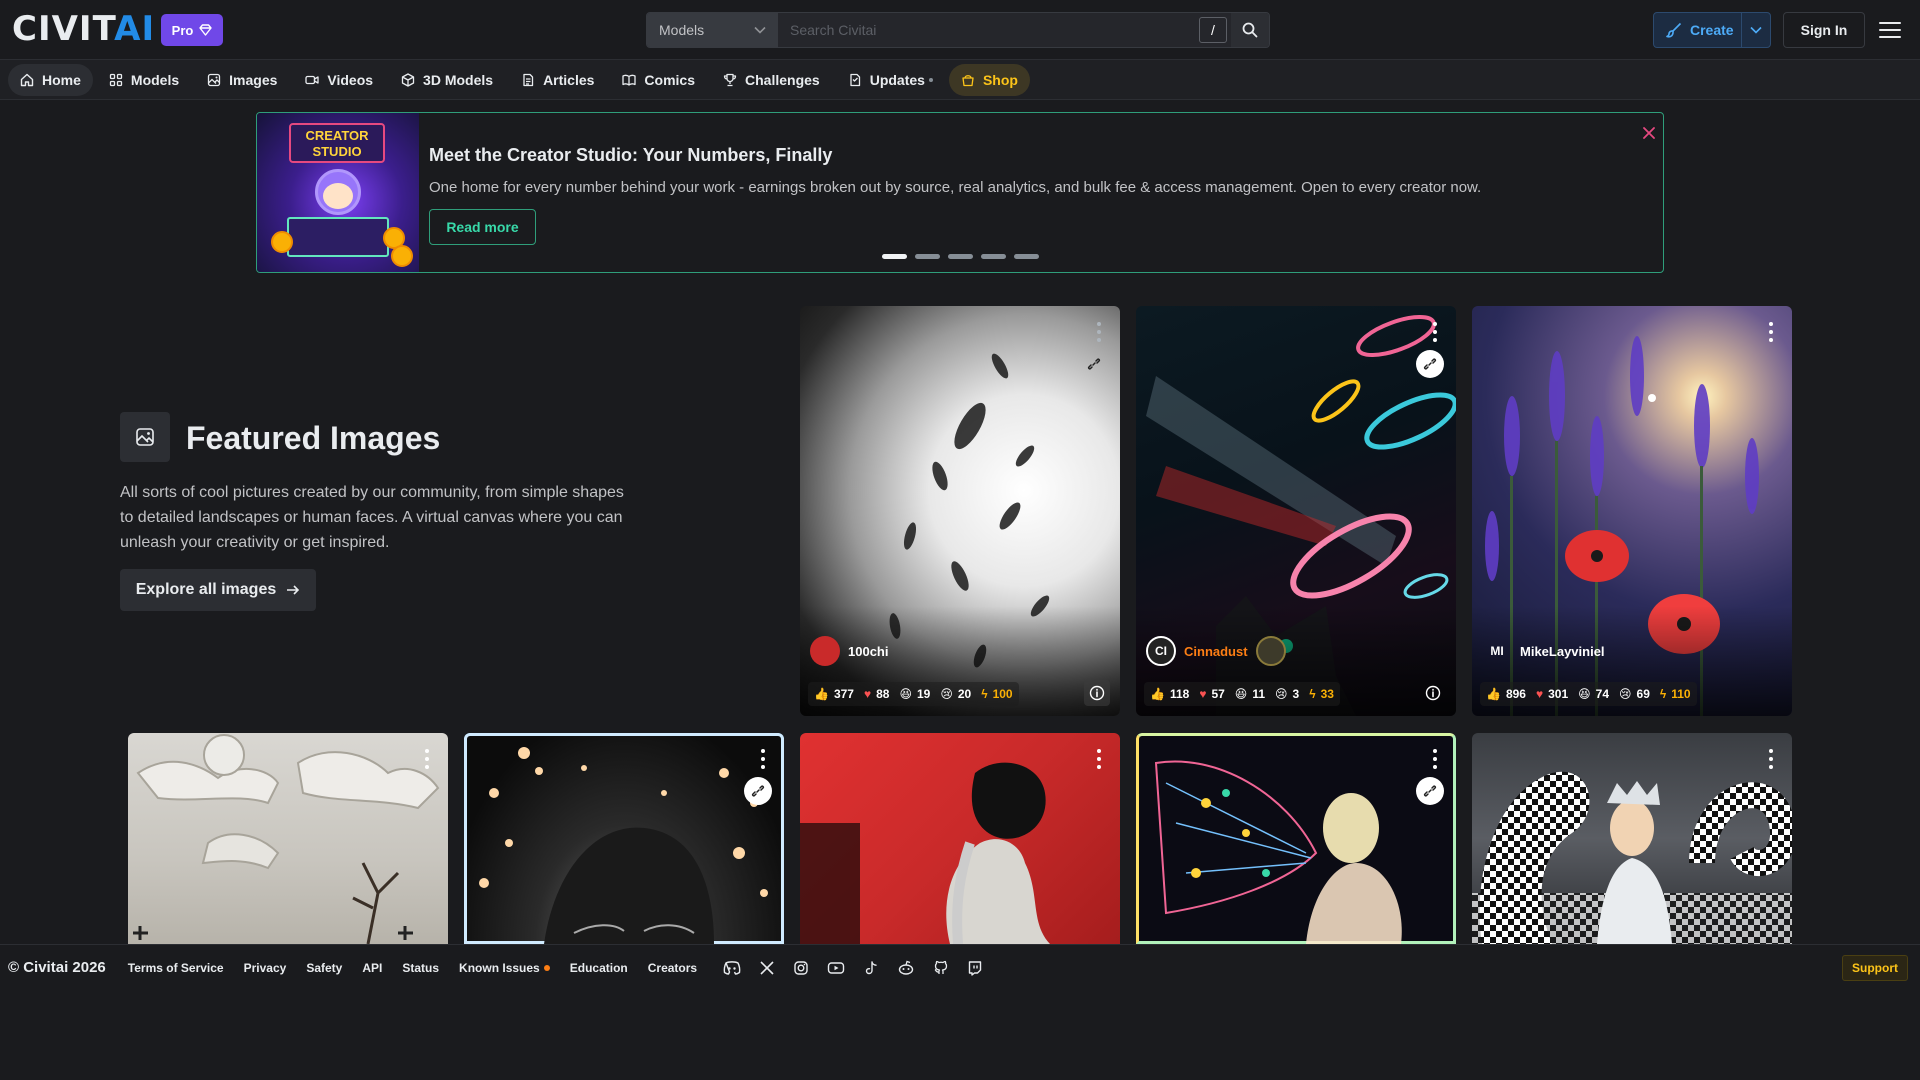 This screenshot has height=1080, width=1920. Describe the element at coordinates (1875, 968) in the screenshot. I see `support-button: Support` at that location.